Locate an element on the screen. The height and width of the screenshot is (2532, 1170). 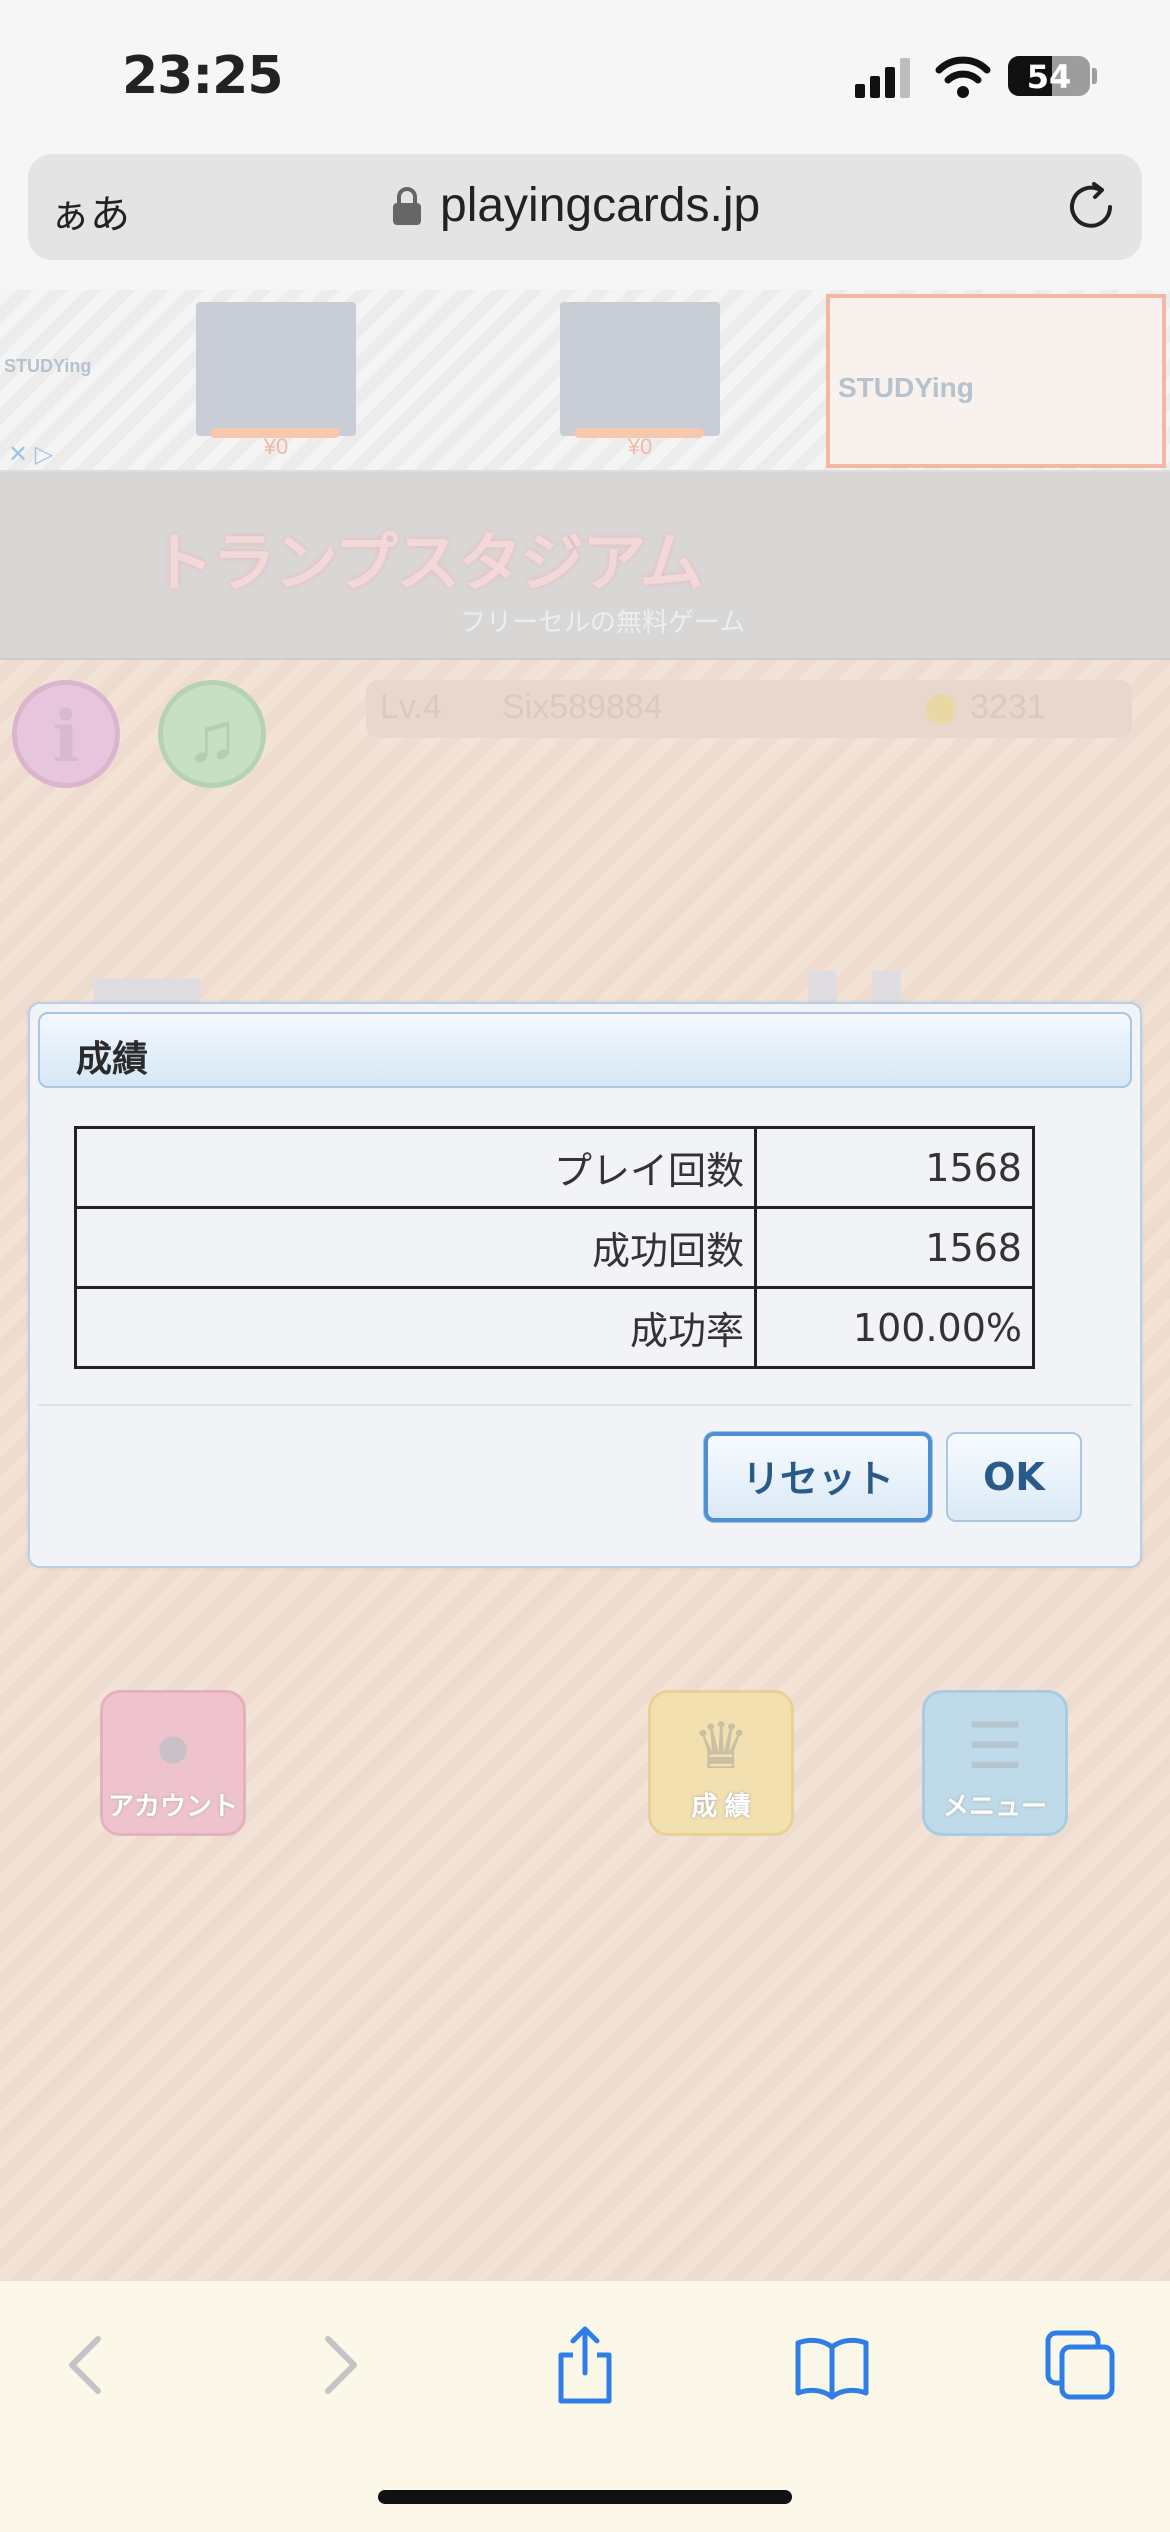
account-label: アカウント is located at coordinates (172, 1806).